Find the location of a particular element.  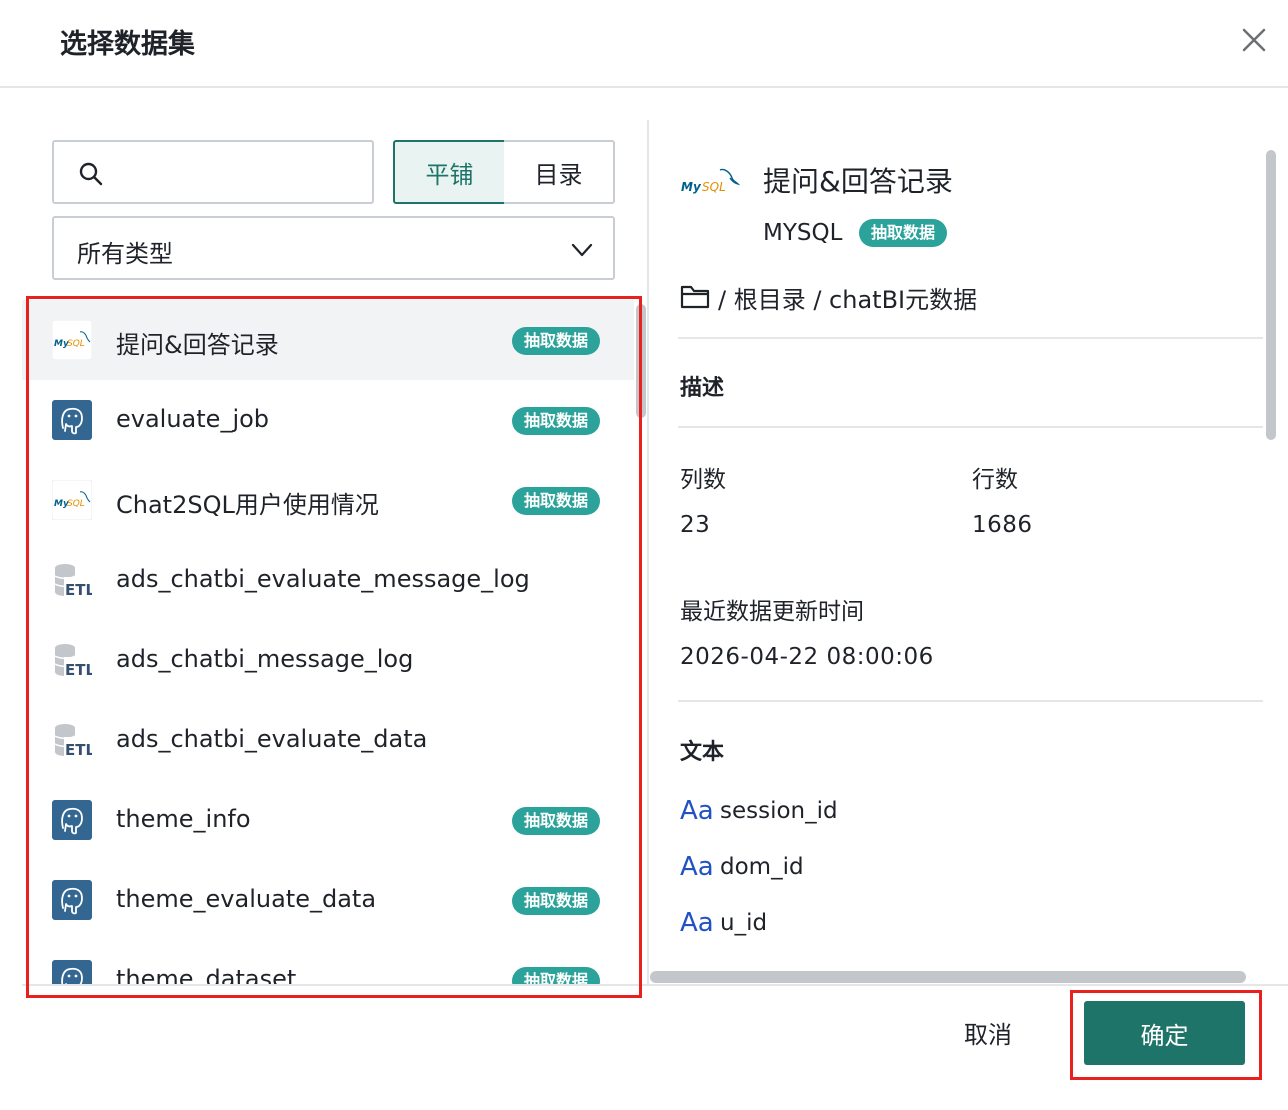

type-filter-select: 所有类型 is located at coordinates (333, 248).